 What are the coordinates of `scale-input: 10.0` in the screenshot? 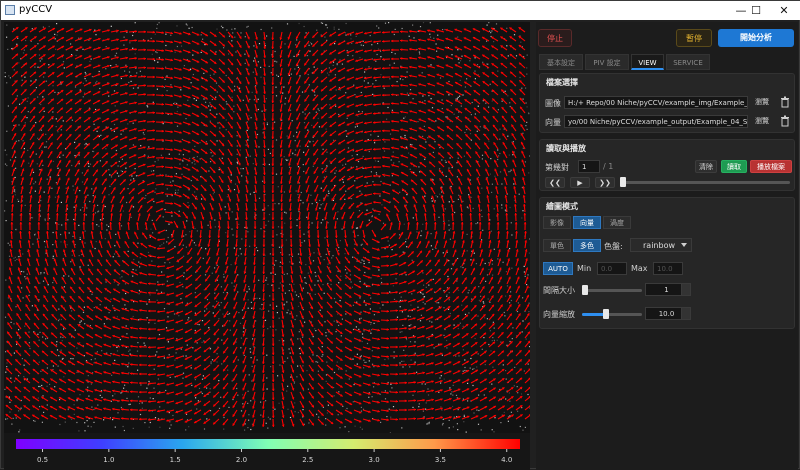 It's located at (665, 313).